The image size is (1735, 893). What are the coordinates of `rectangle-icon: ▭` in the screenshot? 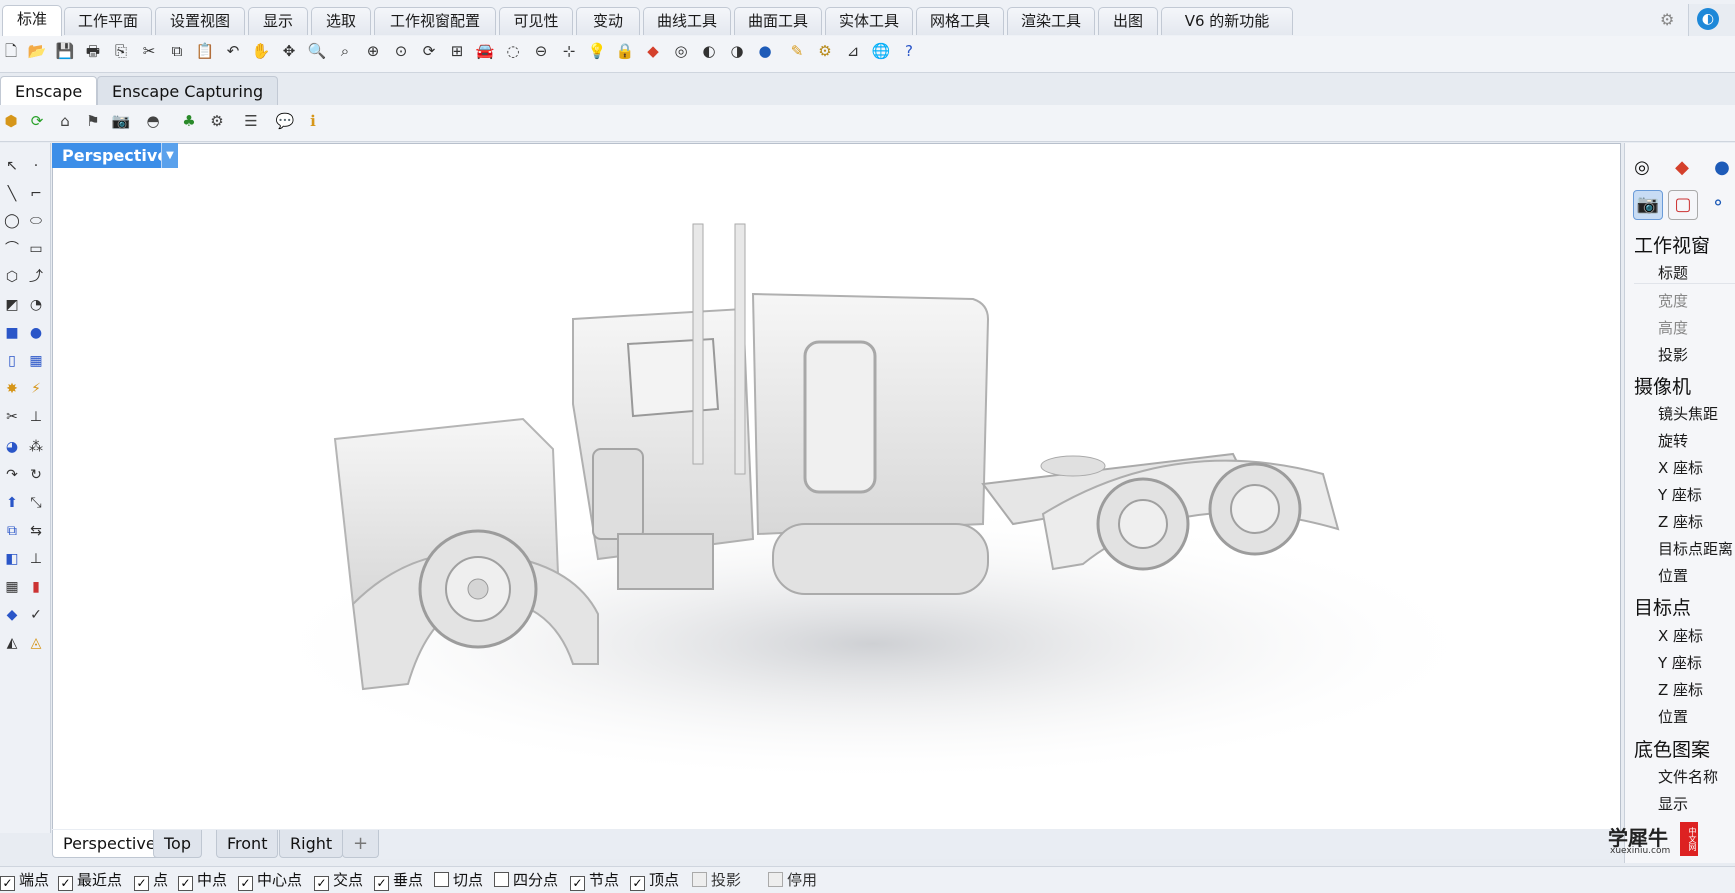 It's located at (36, 249).